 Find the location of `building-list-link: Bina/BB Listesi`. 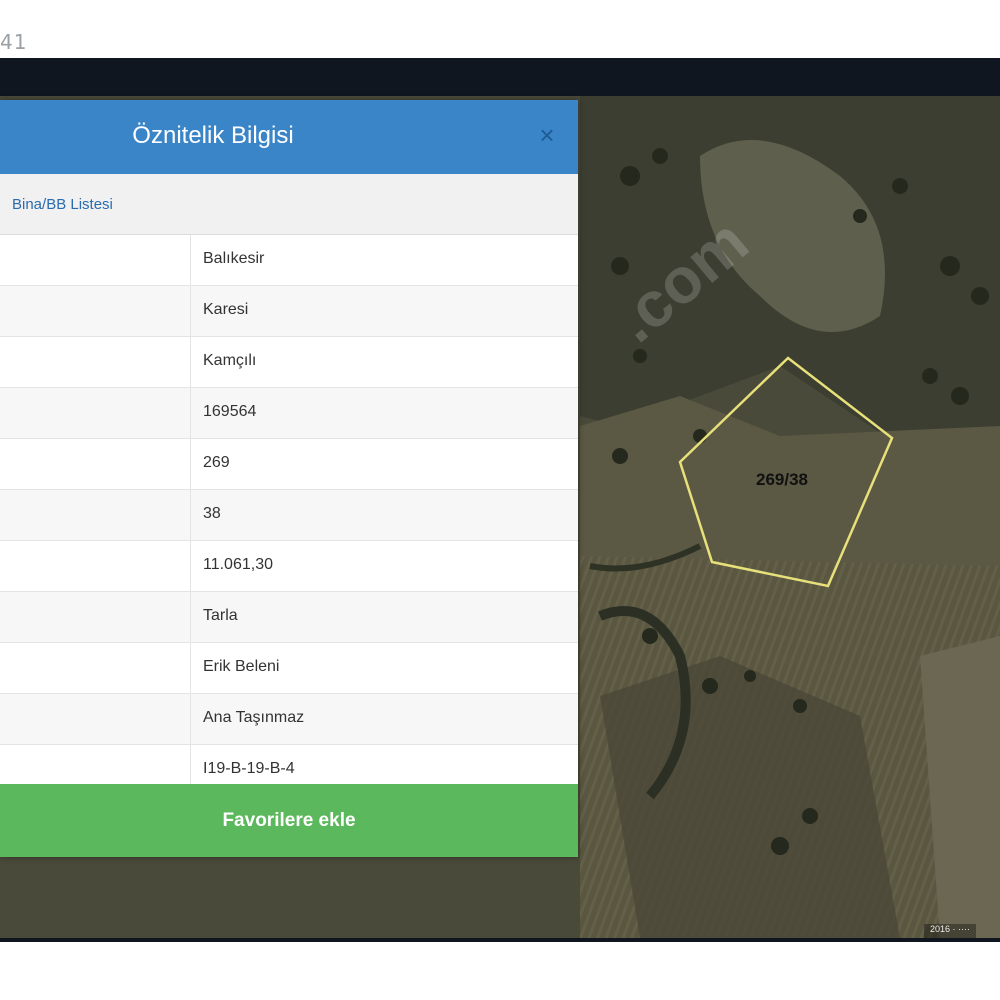

building-list-link: Bina/BB Listesi is located at coordinates (62, 204).